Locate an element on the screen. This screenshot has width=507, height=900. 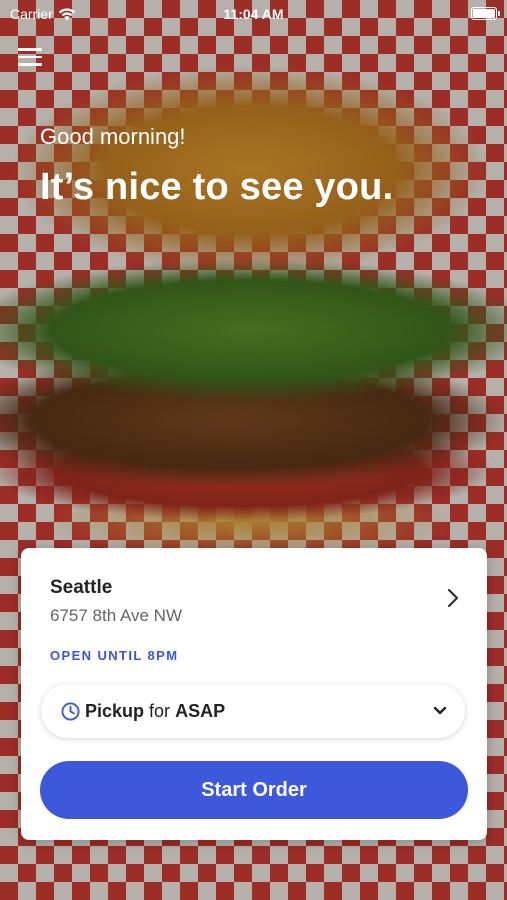
battery-icon is located at coordinates (485, 13).